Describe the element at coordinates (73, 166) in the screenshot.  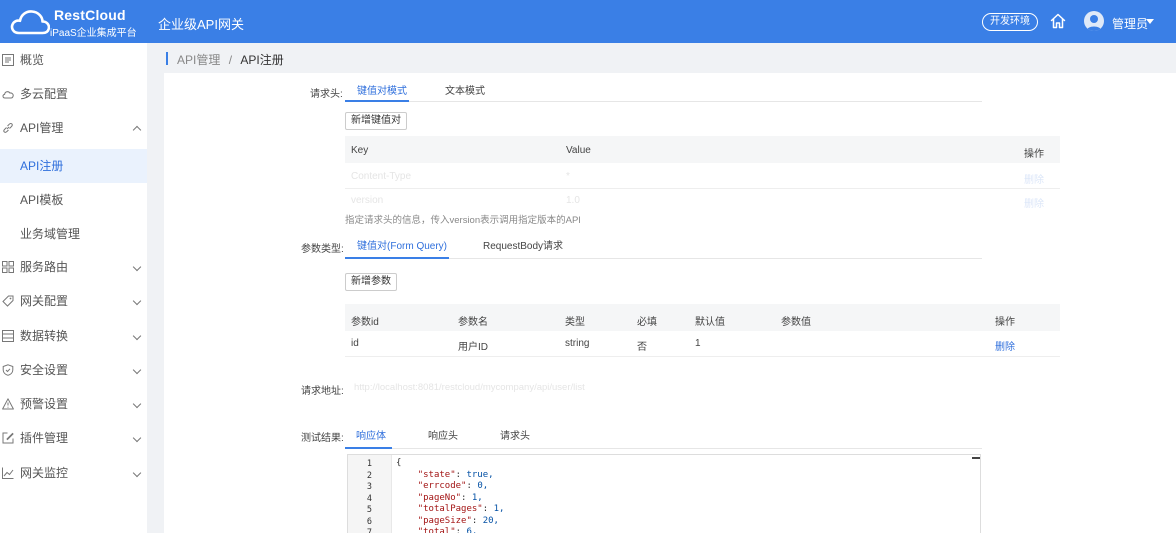
I see `sidebar-item-api-register: API注册` at that location.